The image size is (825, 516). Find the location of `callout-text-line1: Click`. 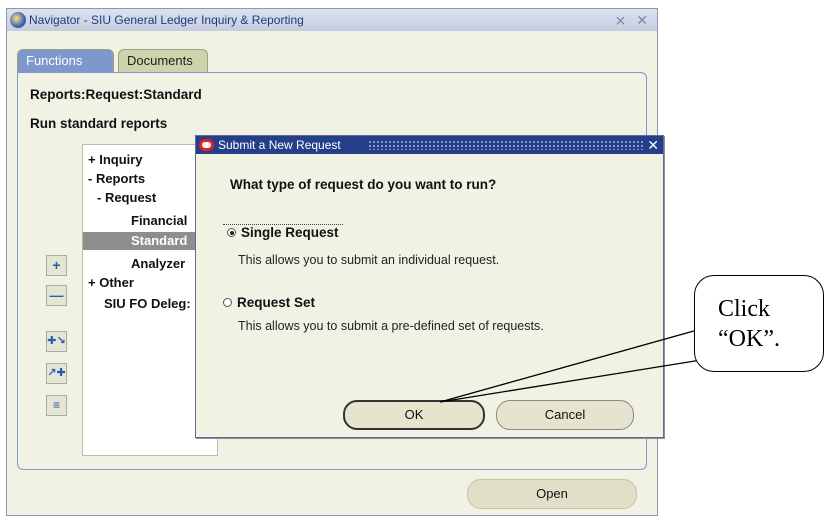

callout-text-line1: Click is located at coordinates (744, 309).